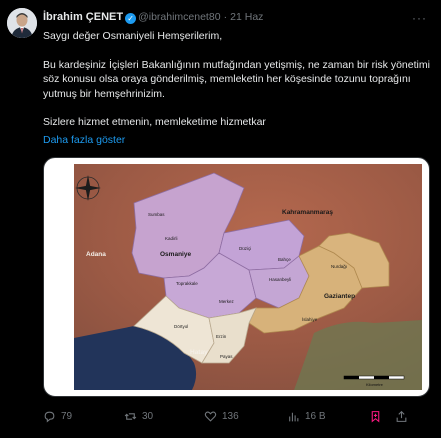 The height and width of the screenshot is (438, 441). What do you see at coordinates (246, 17) in the screenshot?
I see `tweet-date: 21 Haz` at bounding box center [246, 17].